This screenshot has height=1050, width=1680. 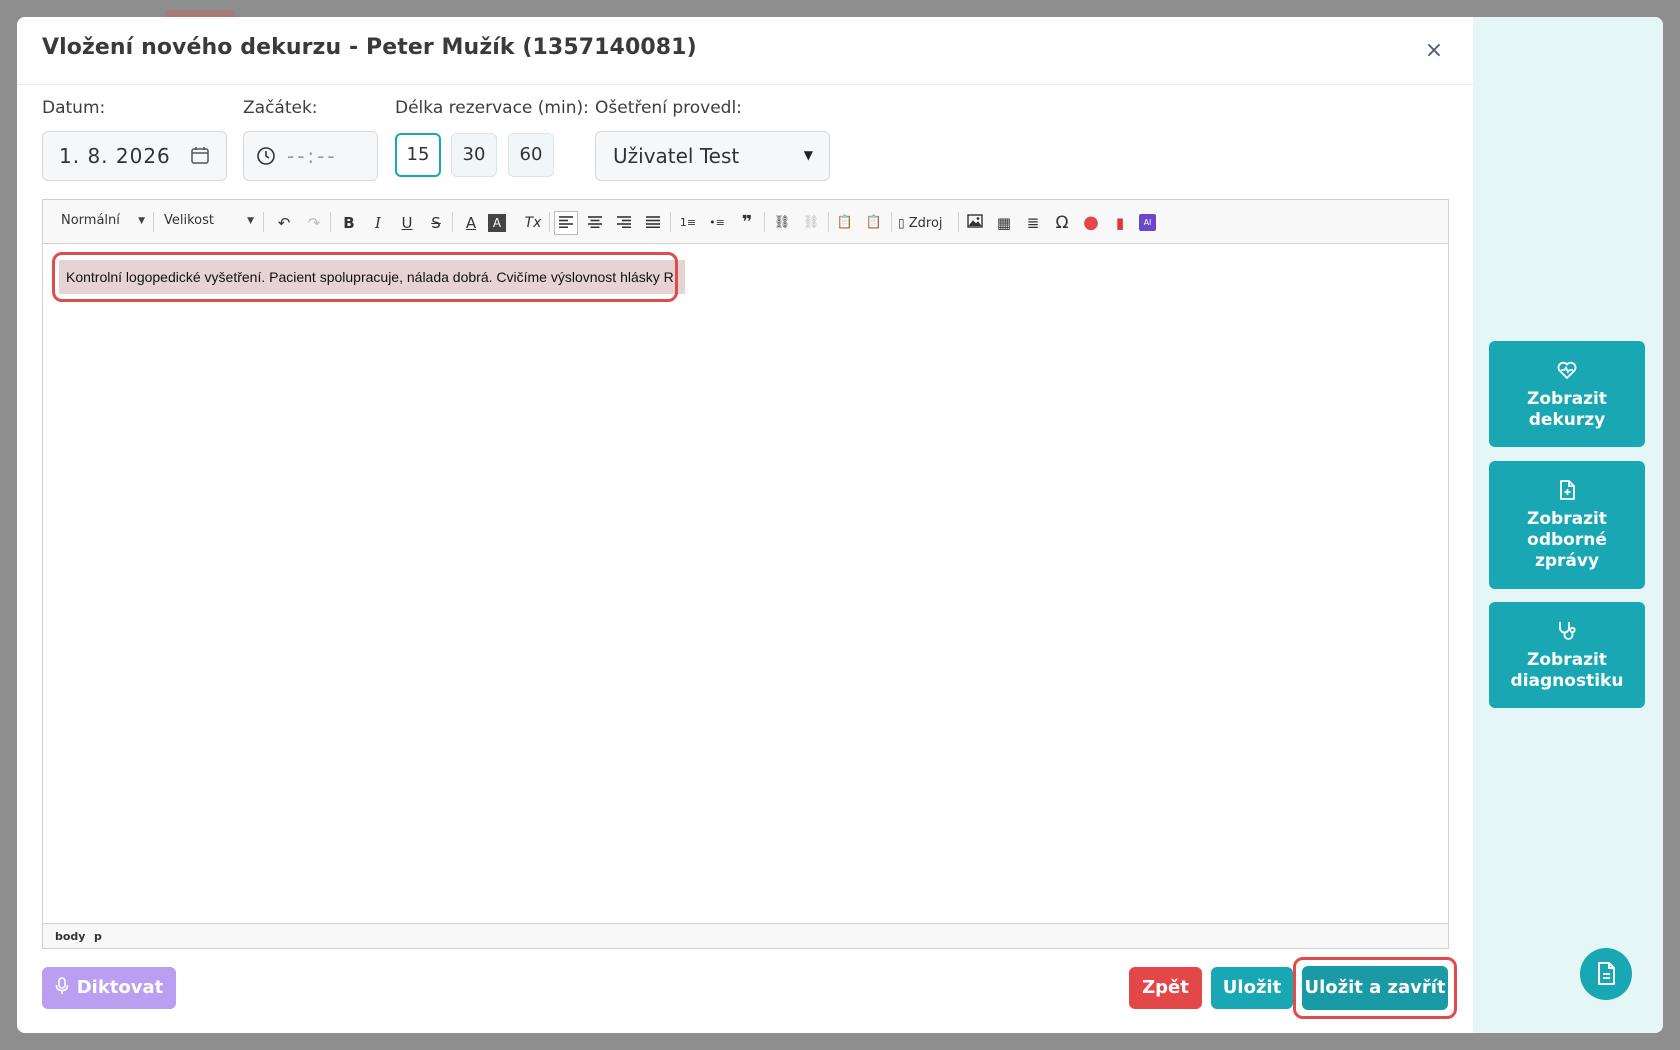 I want to click on undo-icon: ↶, so click(x=284, y=223).